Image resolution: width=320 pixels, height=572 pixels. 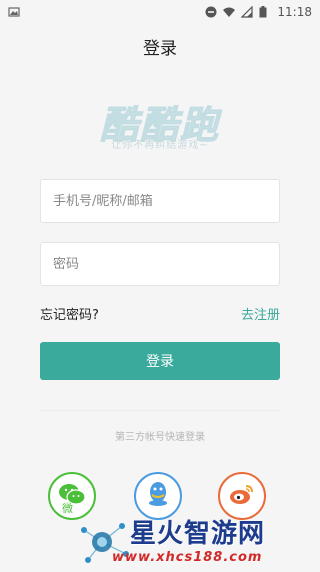 What do you see at coordinates (265, 12) in the screenshot?
I see `battery-icon` at bounding box center [265, 12].